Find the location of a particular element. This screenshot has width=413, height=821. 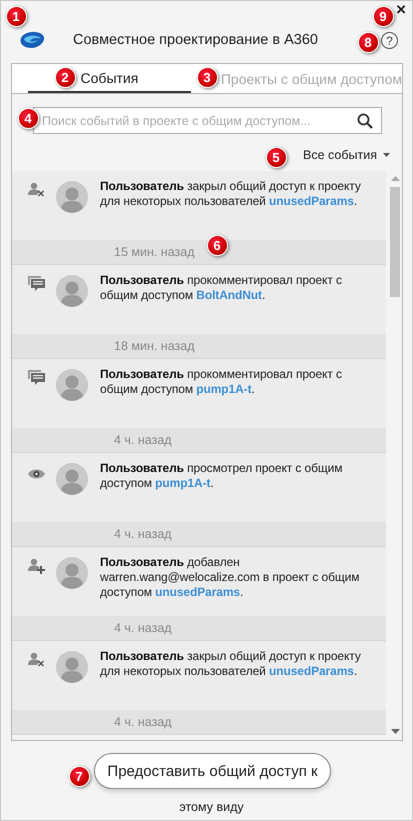

event-description: Пользователь добавлен warren.wang@welocalize.com в проект с общим доступом unusedParams. is located at coordinates (230, 578).